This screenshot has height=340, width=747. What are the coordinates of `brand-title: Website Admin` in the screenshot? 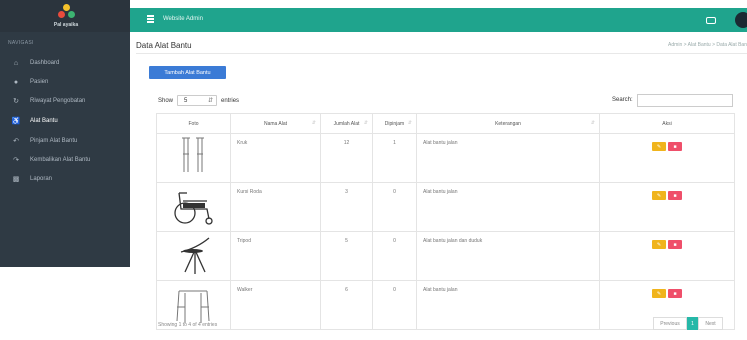 It's located at (183, 19).